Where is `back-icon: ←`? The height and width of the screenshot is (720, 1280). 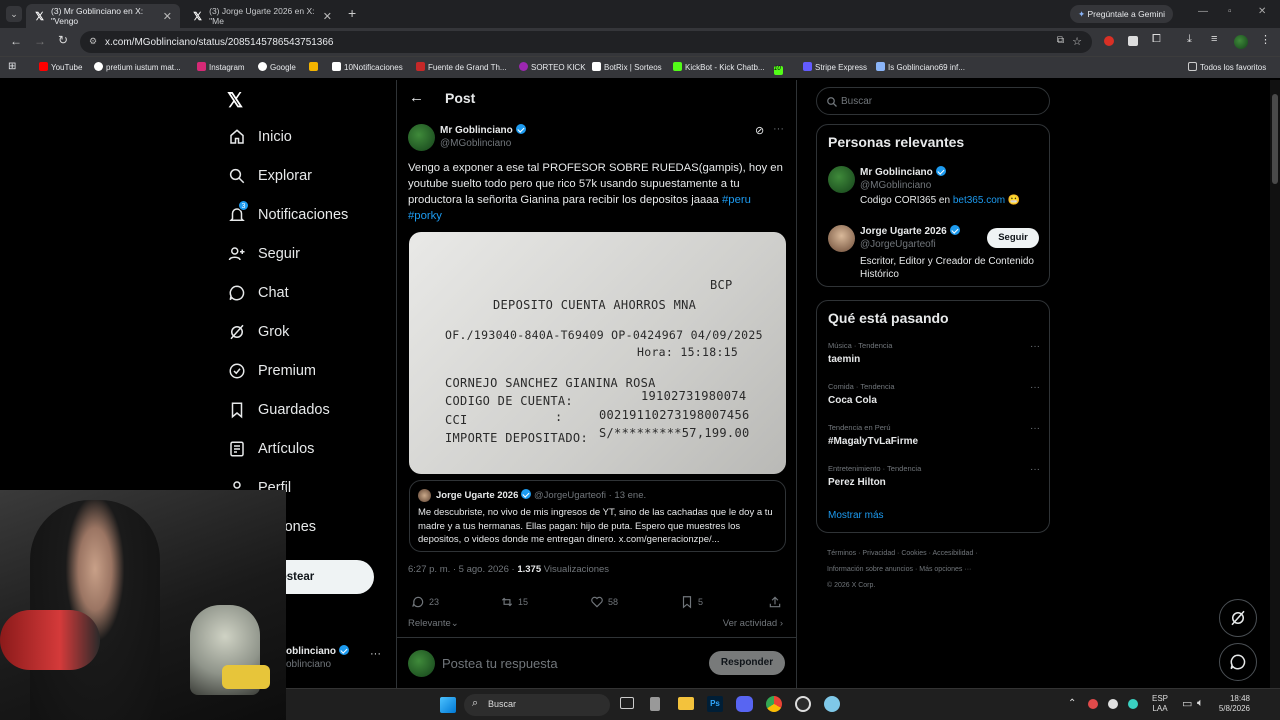 back-icon: ← is located at coordinates (16, 41).